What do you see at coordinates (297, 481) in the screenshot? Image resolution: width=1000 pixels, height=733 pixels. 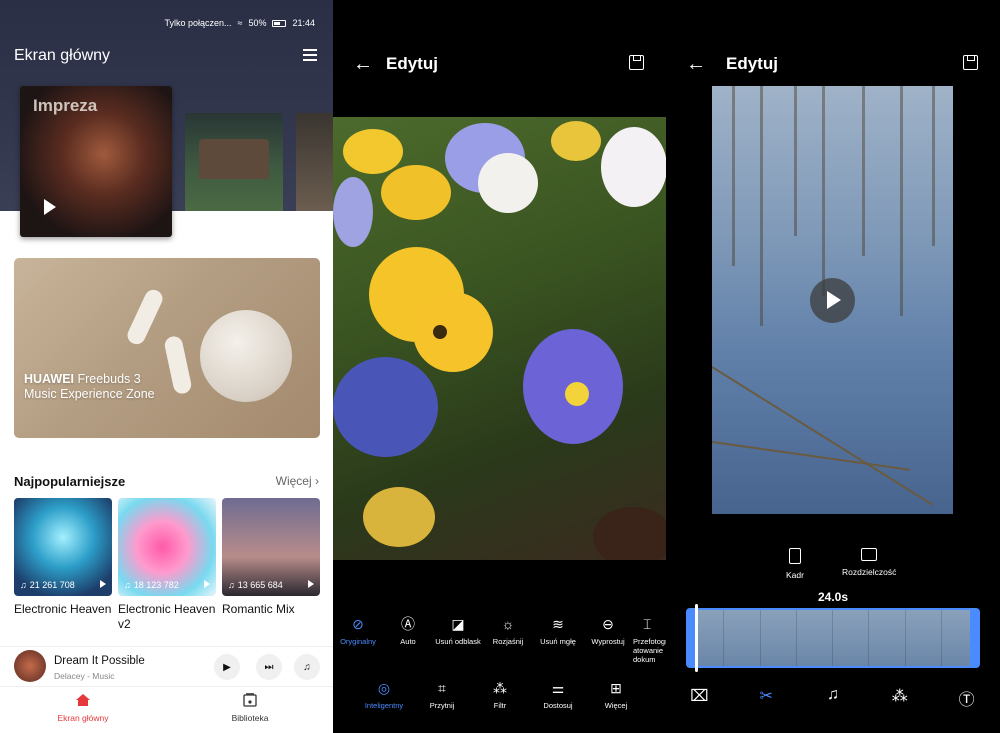 I see `more-link: Więcej ›` at bounding box center [297, 481].